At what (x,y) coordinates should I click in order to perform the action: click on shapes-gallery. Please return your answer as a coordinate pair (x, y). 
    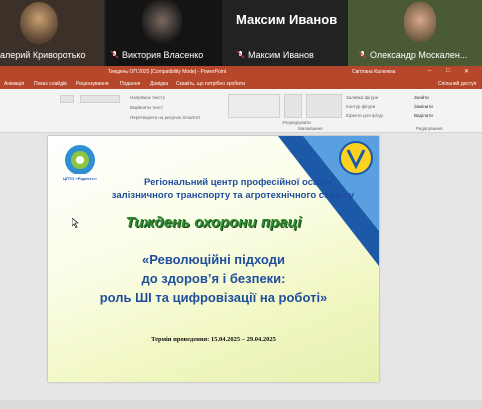
    Looking at the image, I should click on (254, 106).